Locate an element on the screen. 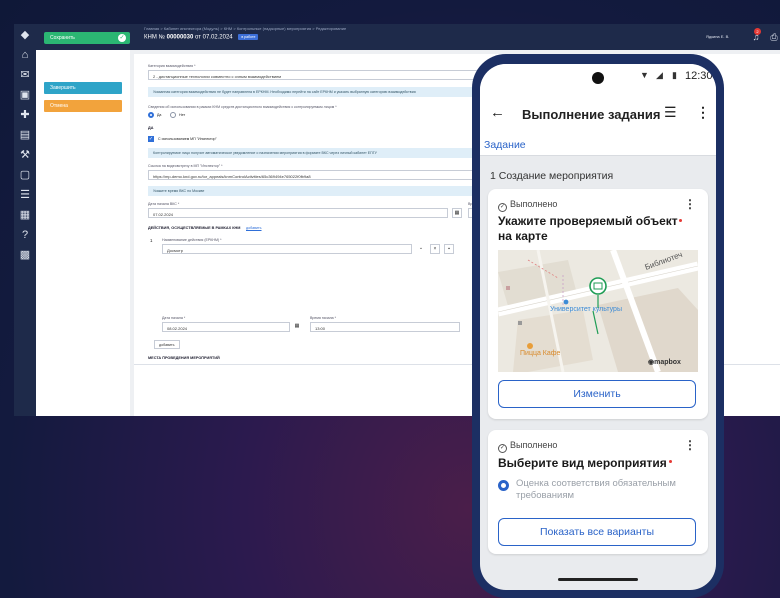  medkit-icon: ✚ is located at coordinates (25, 115).